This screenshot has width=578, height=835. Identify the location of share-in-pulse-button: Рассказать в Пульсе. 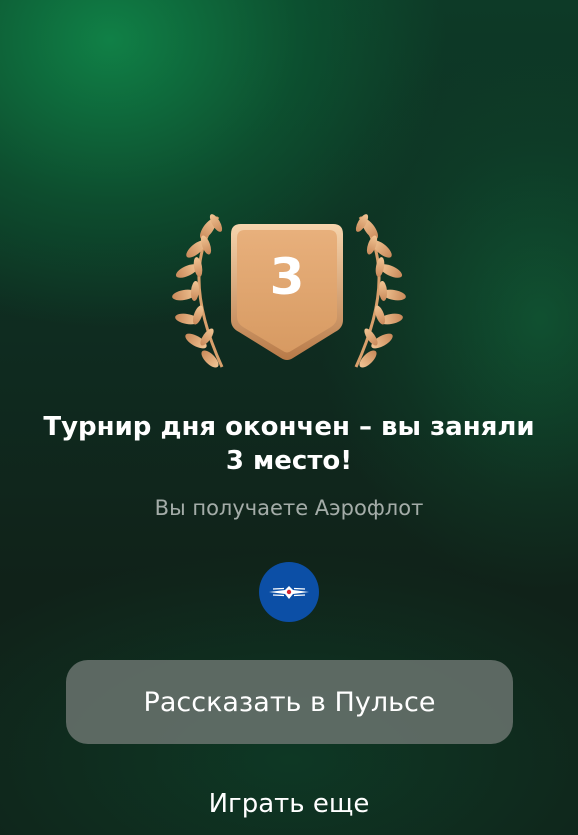
(289, 702).